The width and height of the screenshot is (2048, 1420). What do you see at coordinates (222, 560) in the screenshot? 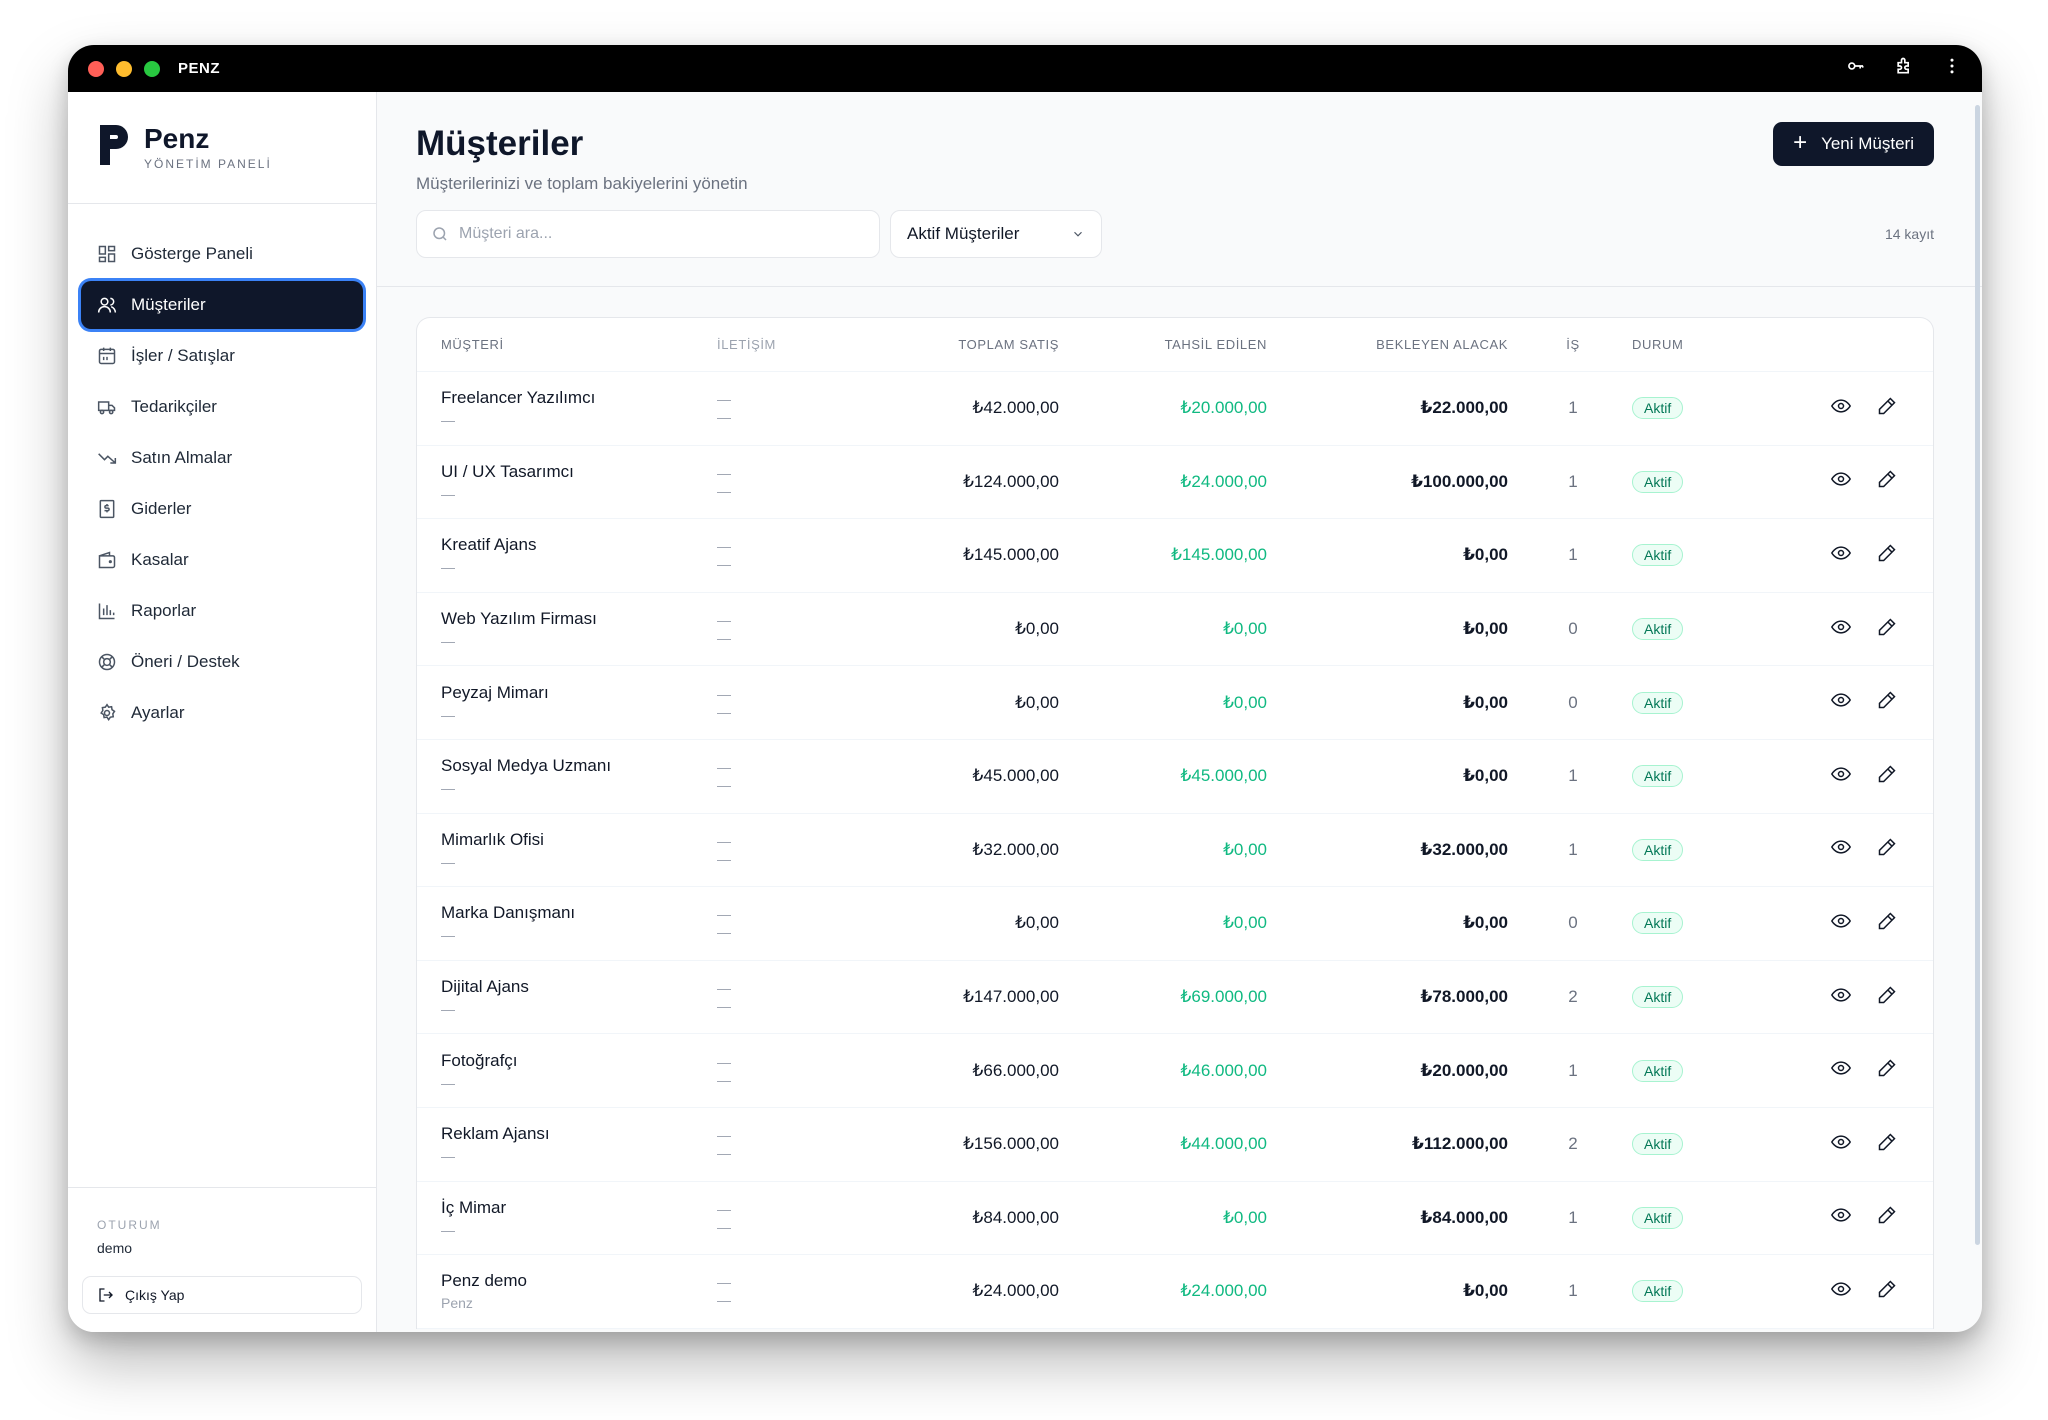
I see `sidebar-item-cash-boxes: Kasalar` at bounding box center [222, 560].